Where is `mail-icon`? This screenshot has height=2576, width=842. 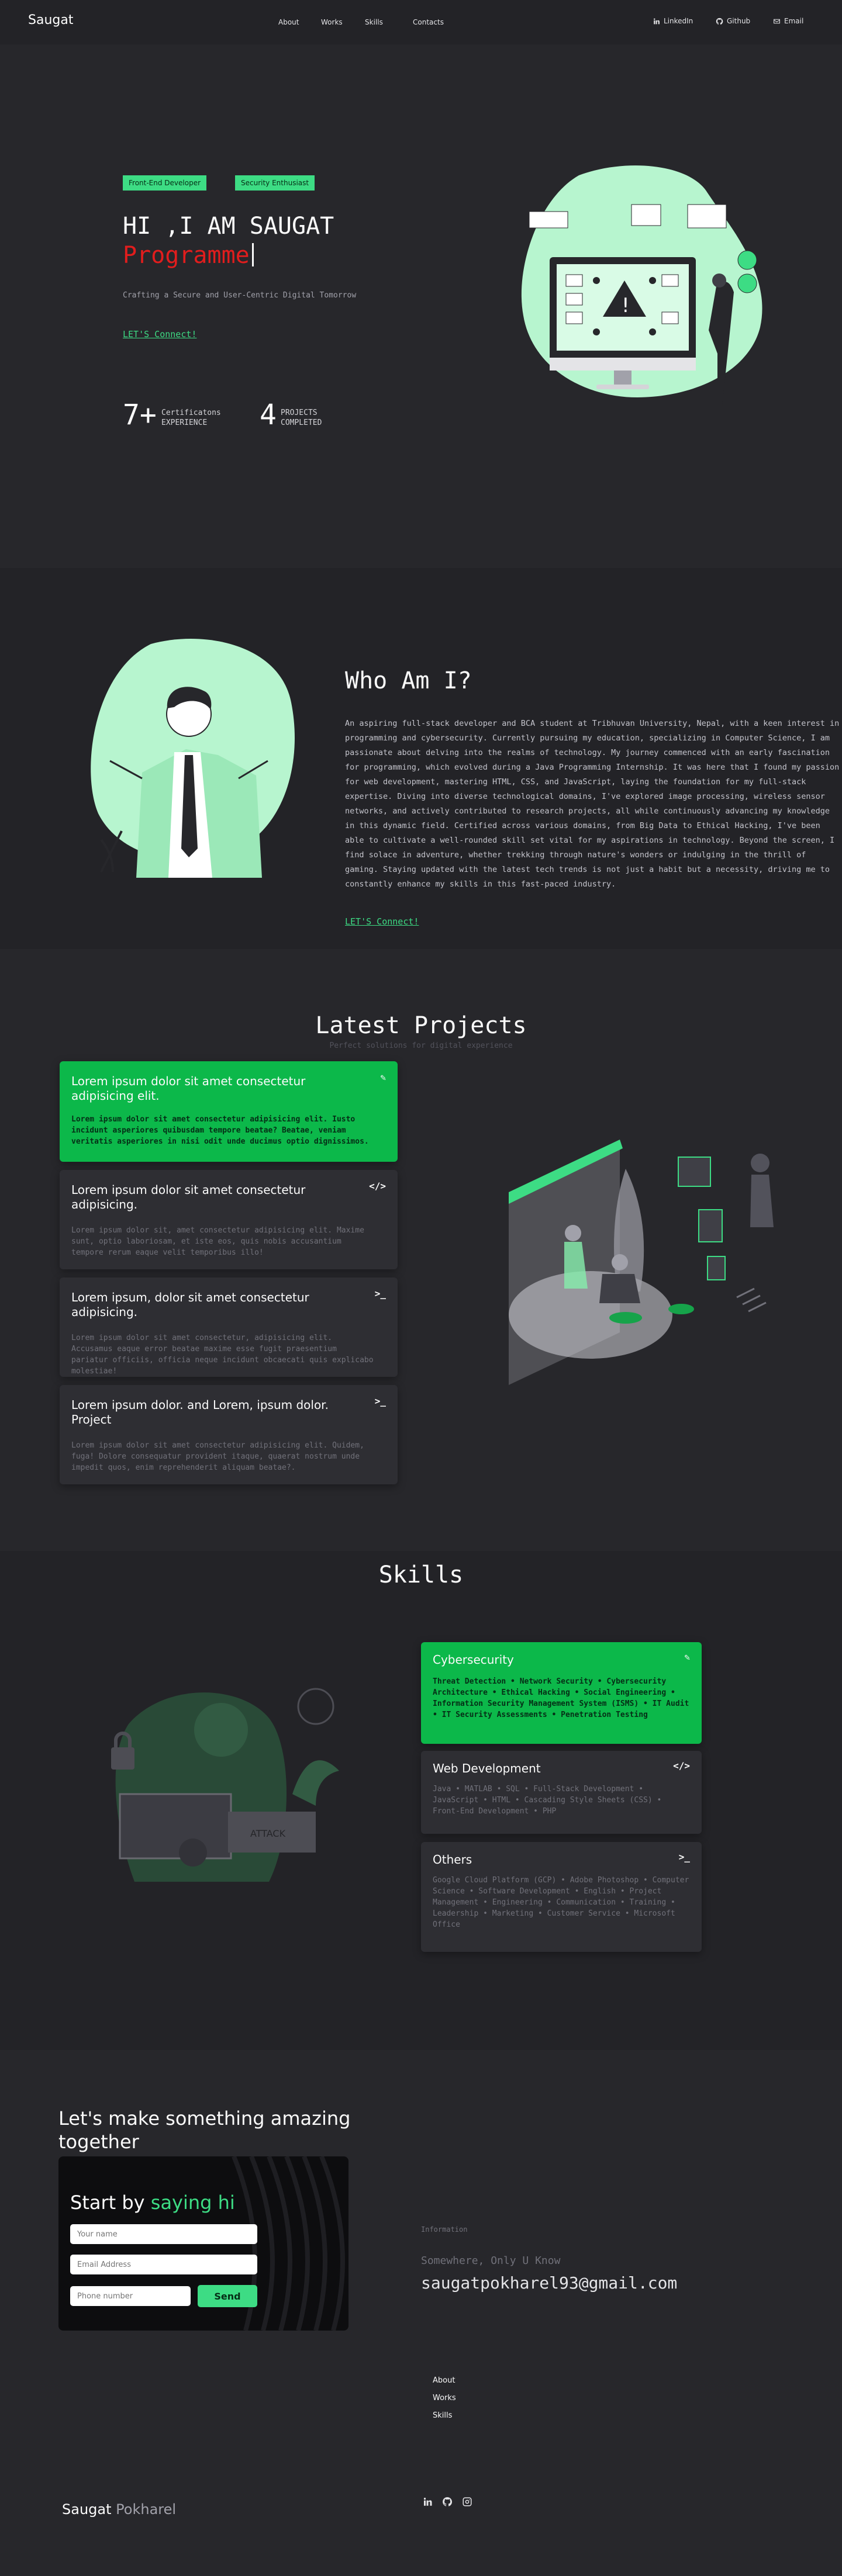
mail-icon is located at coordinates (777, 21).